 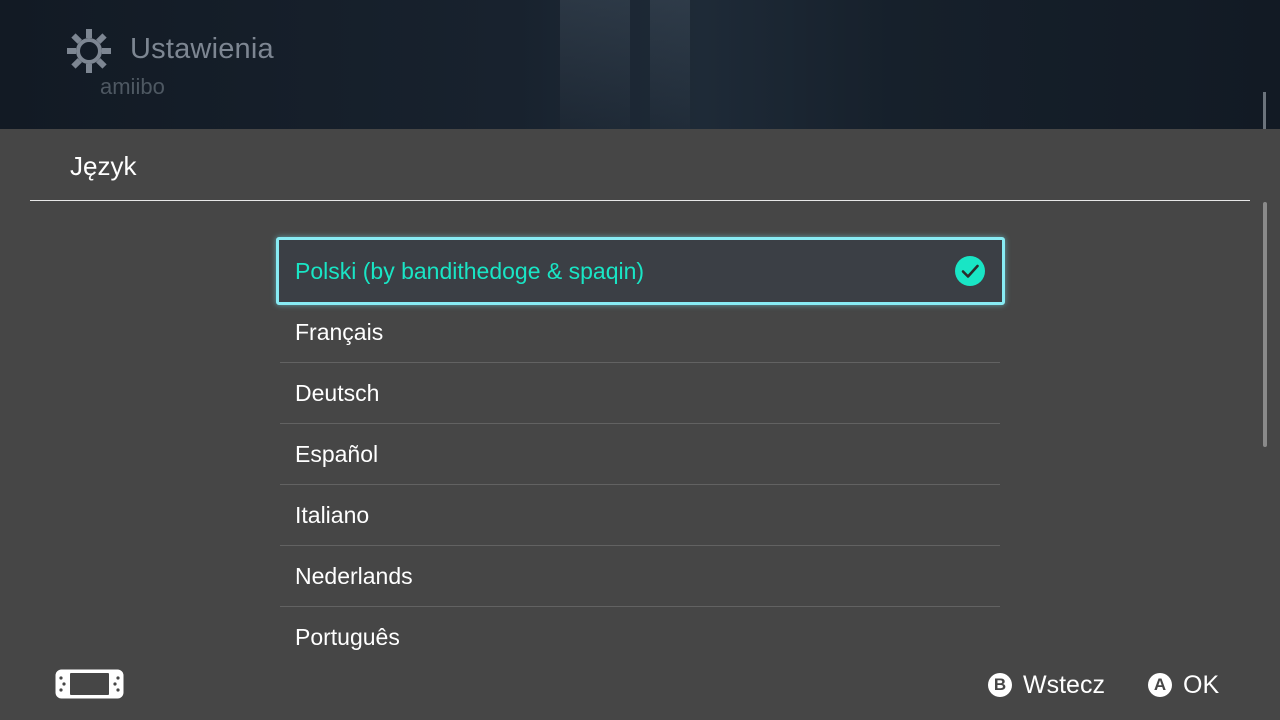 What do you see at coordinates (640, 454) in the screenshot?
I see `list-item: Español` at bounding box center [640, 454].